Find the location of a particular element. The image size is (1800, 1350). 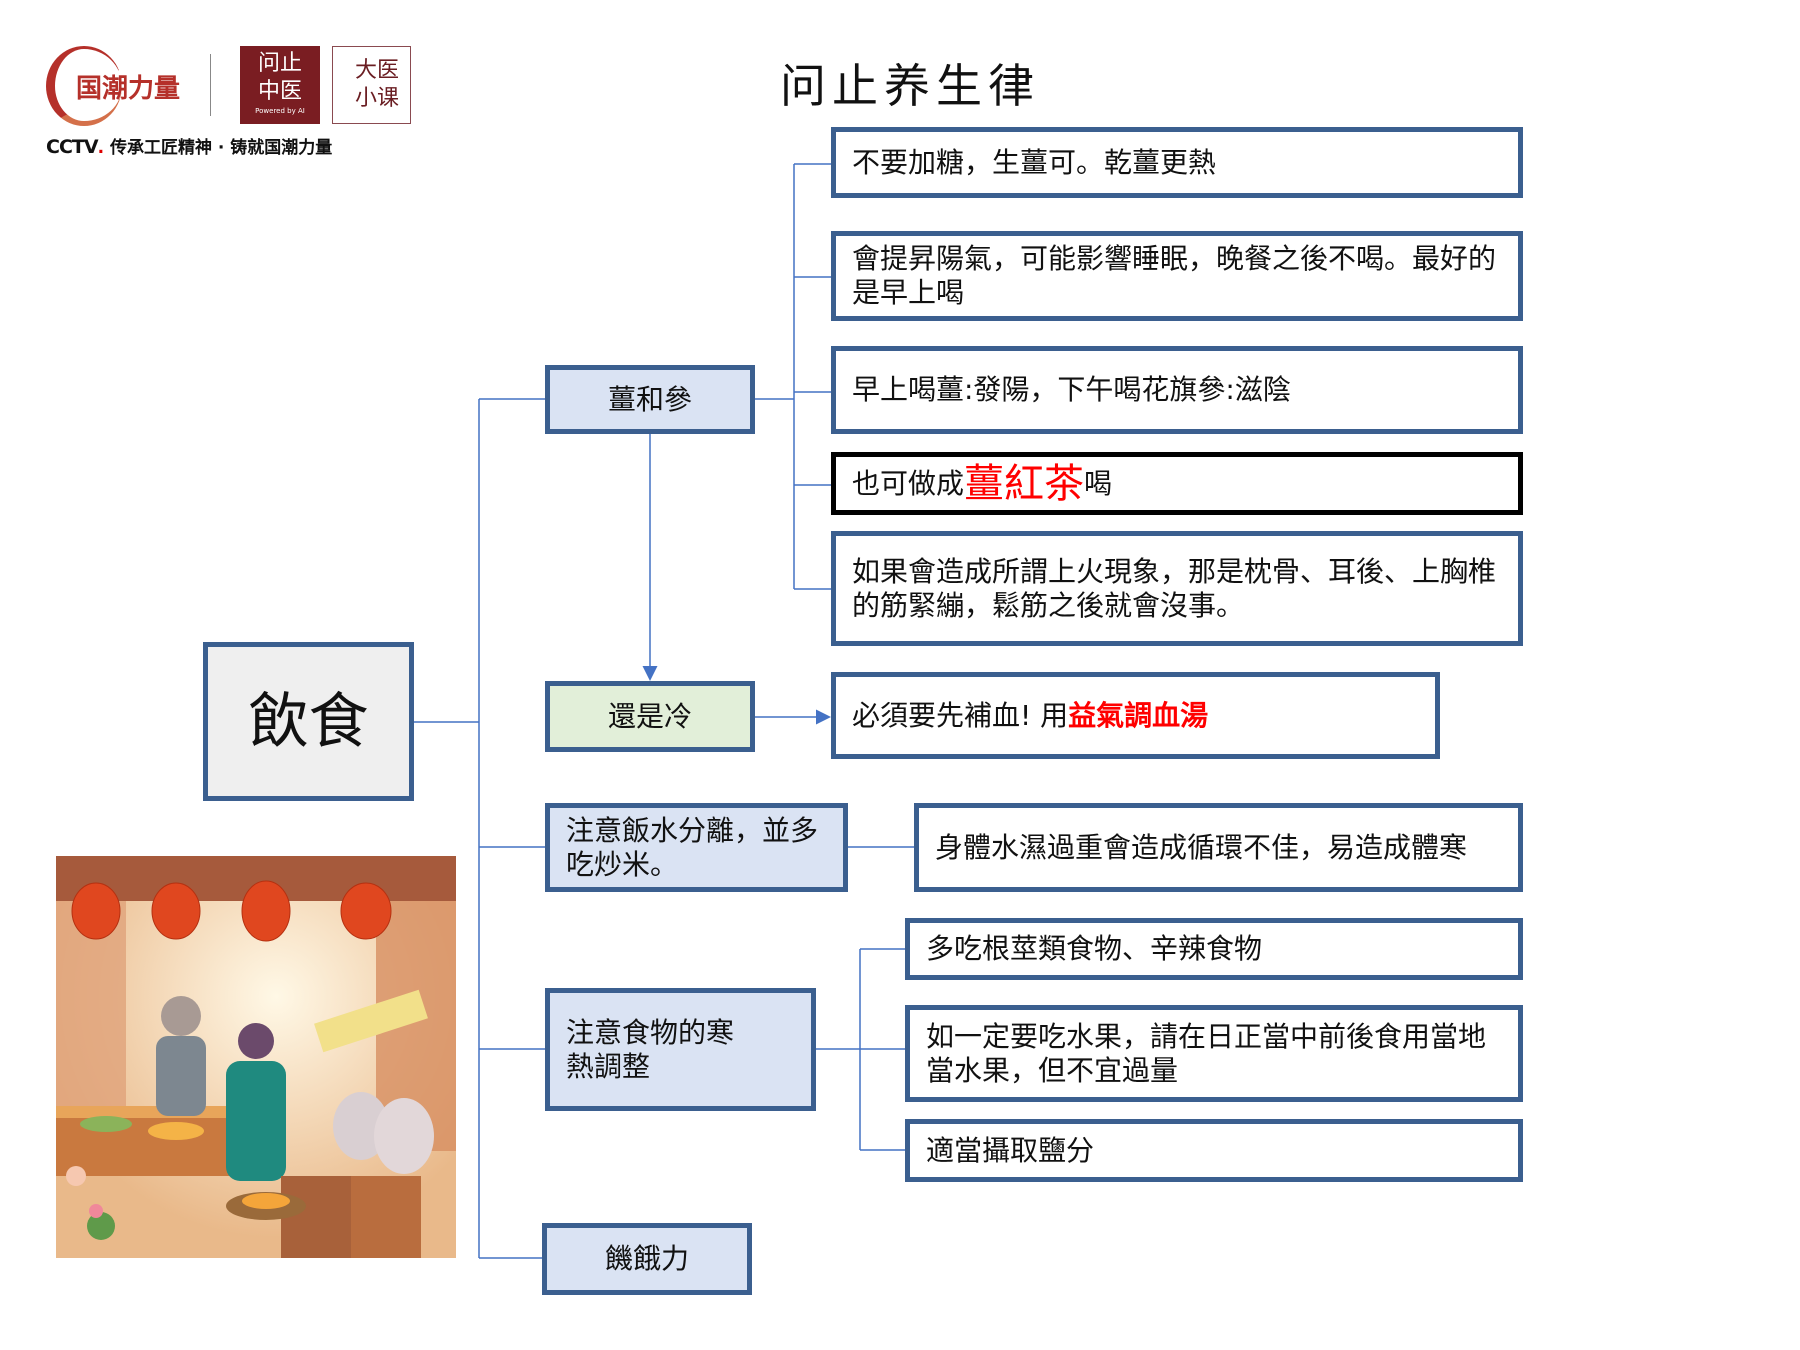

rice-note: 身體水濕過重會造成循環不佳，易造成體寒 is located at coordinates (1218, 847).